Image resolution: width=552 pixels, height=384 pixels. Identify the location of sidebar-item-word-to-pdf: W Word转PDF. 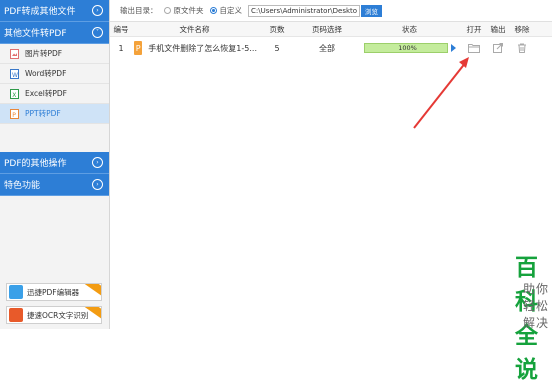
(54, 74).